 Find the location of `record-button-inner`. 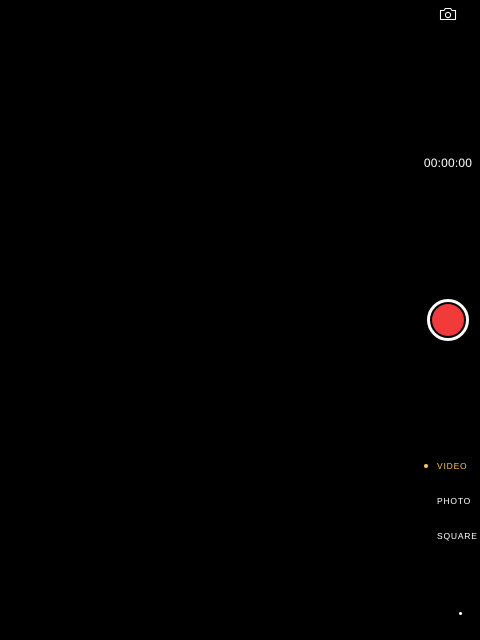

record-button-inner is located at coordinates (448, 320).